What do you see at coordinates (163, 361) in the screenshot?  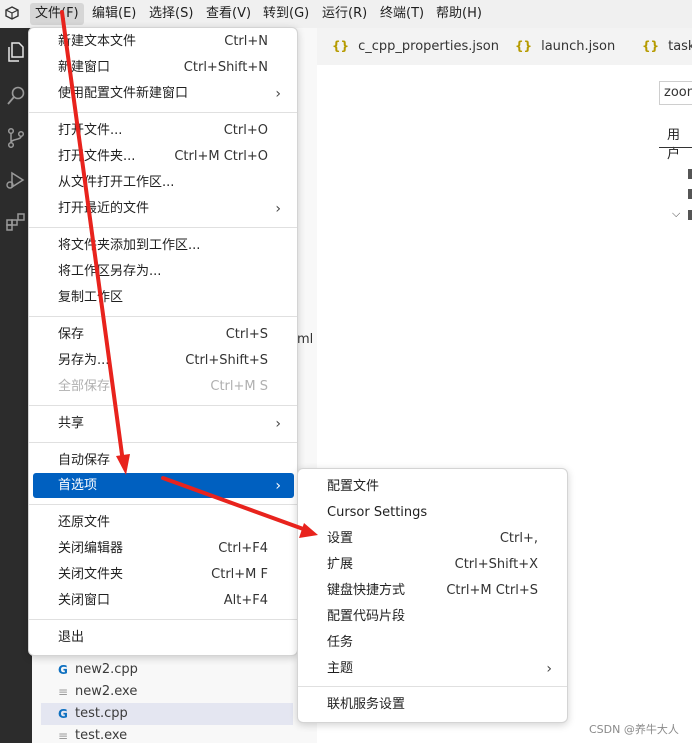 I see `menu-item-save-as: 另存为... Ctrl+Shift+S` at bounding box center [163, 361].